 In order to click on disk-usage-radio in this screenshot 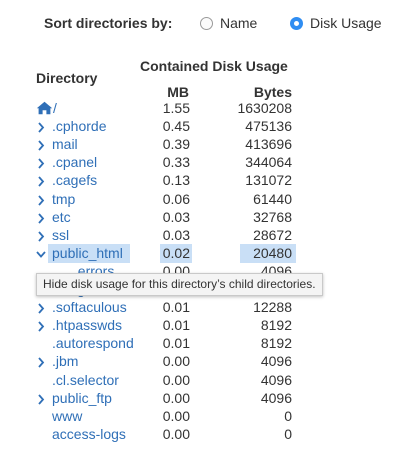, I will do `click(296, 23)`.